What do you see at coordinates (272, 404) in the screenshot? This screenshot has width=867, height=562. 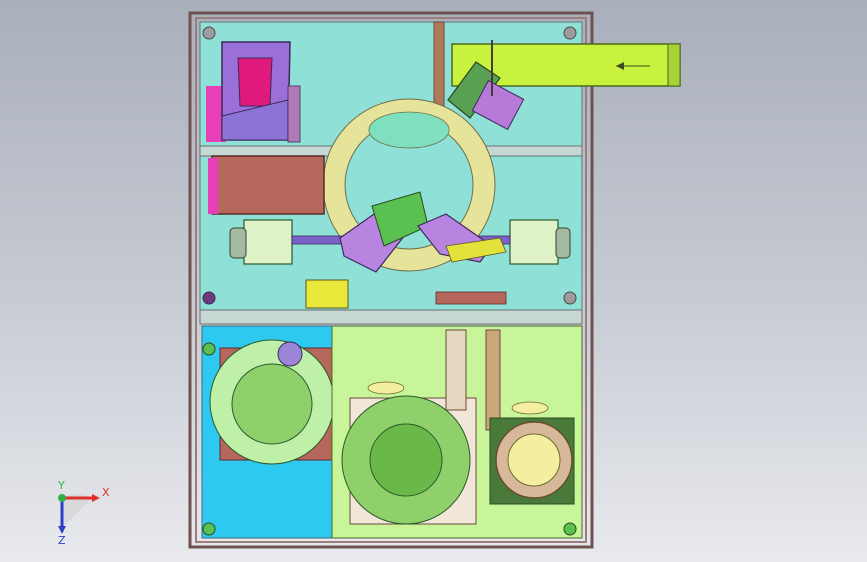 I see `bowl-feeder-left` at bounding box center [272, 404].